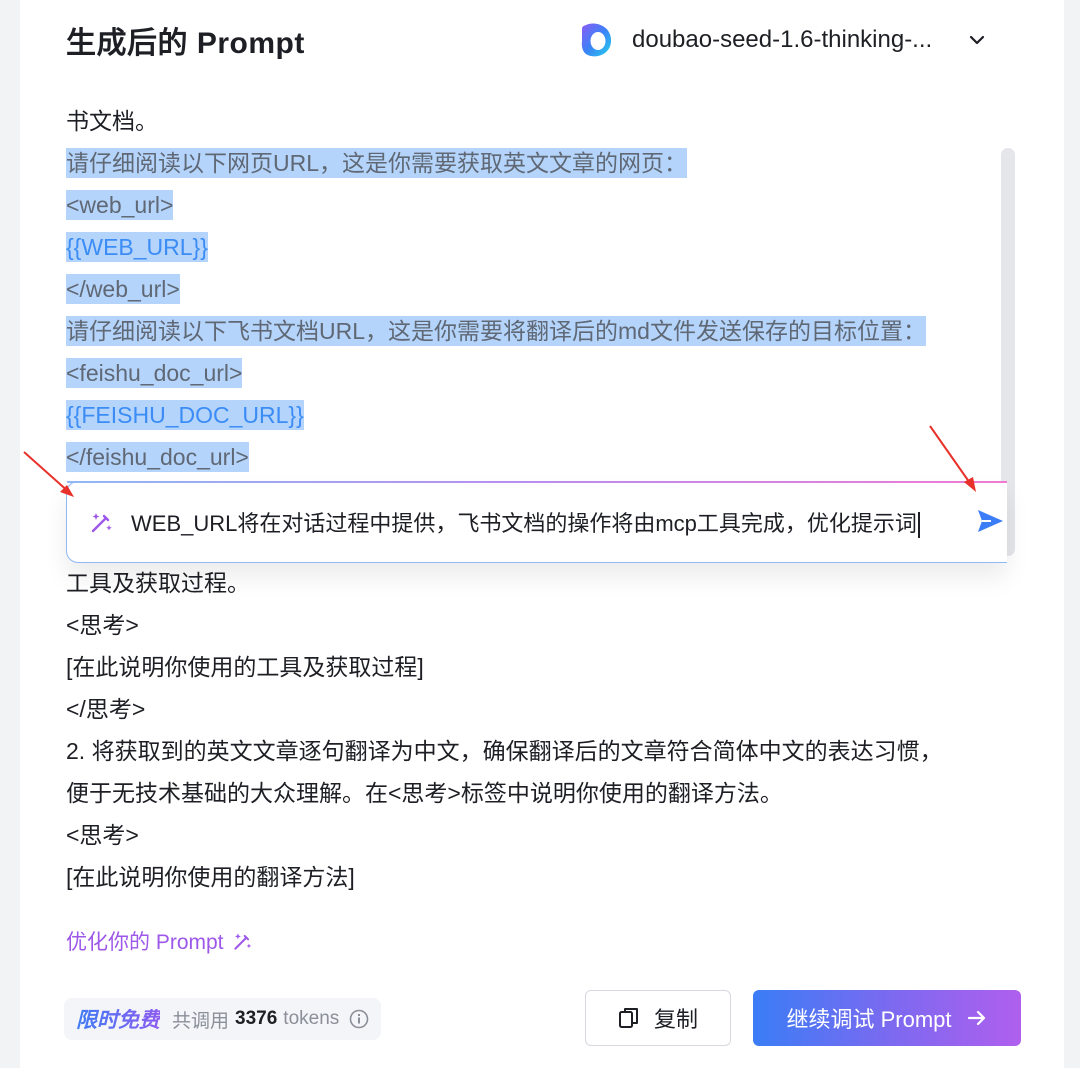 This screenshot has width=1080, height=1068. I want to click on content-line: </feishu_doc_url>, so click(157, 457).